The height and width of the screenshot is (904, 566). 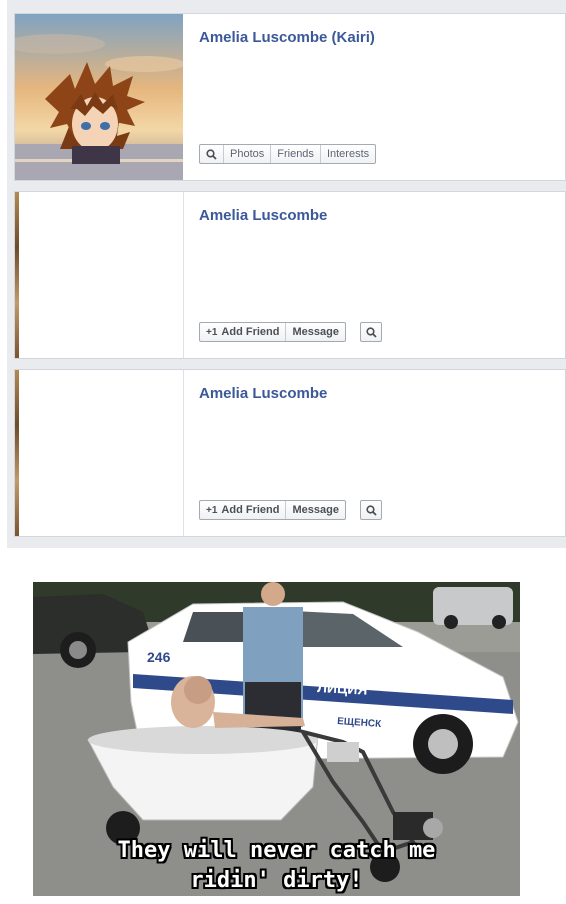 What do you see at coordinates (347, 154) in the screenshot?
I see `interests-button: Interests` at bounding box center [347, 154].